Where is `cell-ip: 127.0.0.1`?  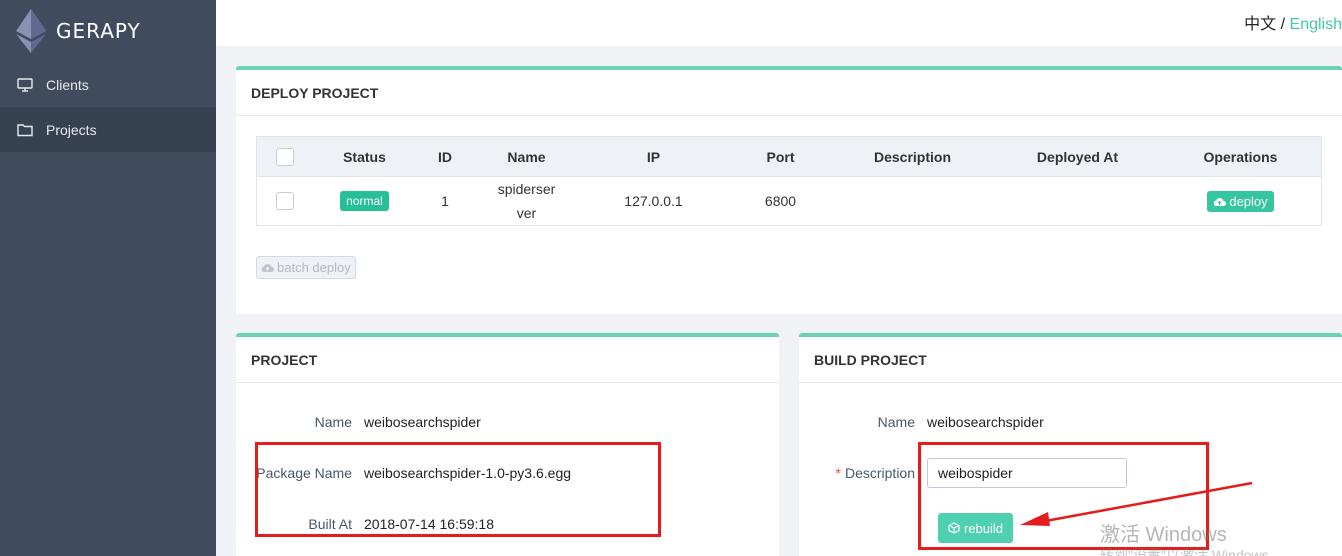 cell-ip: 127.0.0.1 is located at coordinates (653, 201).